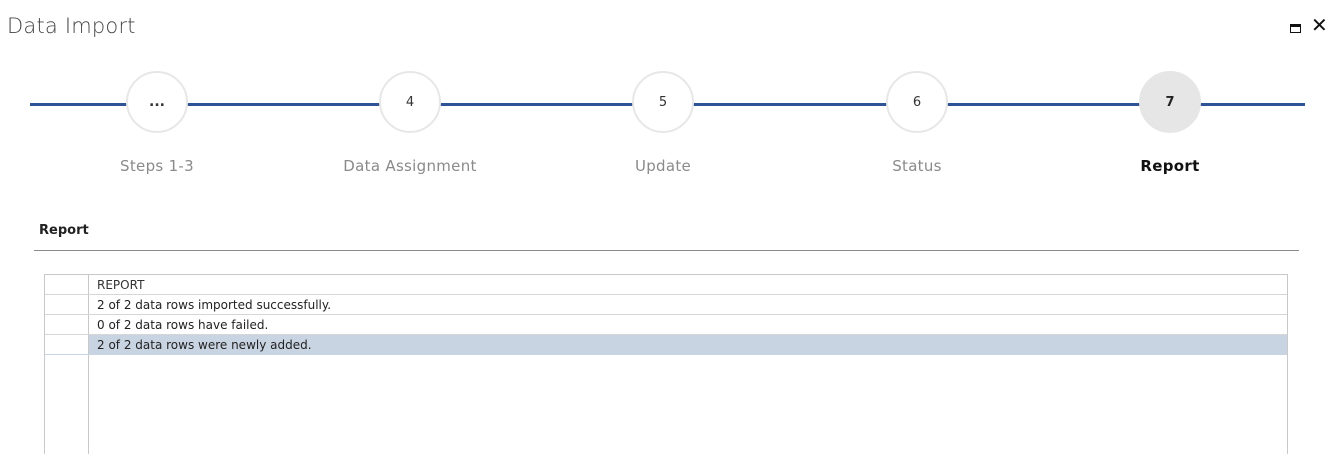 The height and width of the screenshot is (454, 1338). Describe the element at coordinates (71, 26) in the screenshot. I see `window-title: Data Import` at that location.